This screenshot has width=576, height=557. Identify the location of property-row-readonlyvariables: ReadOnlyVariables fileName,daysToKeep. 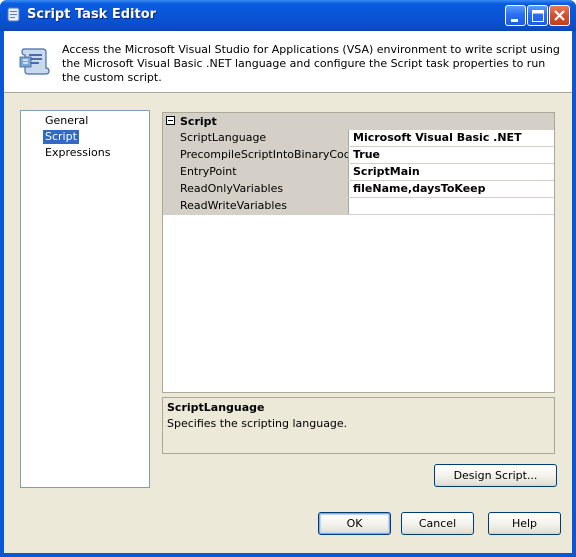
(365, 189).